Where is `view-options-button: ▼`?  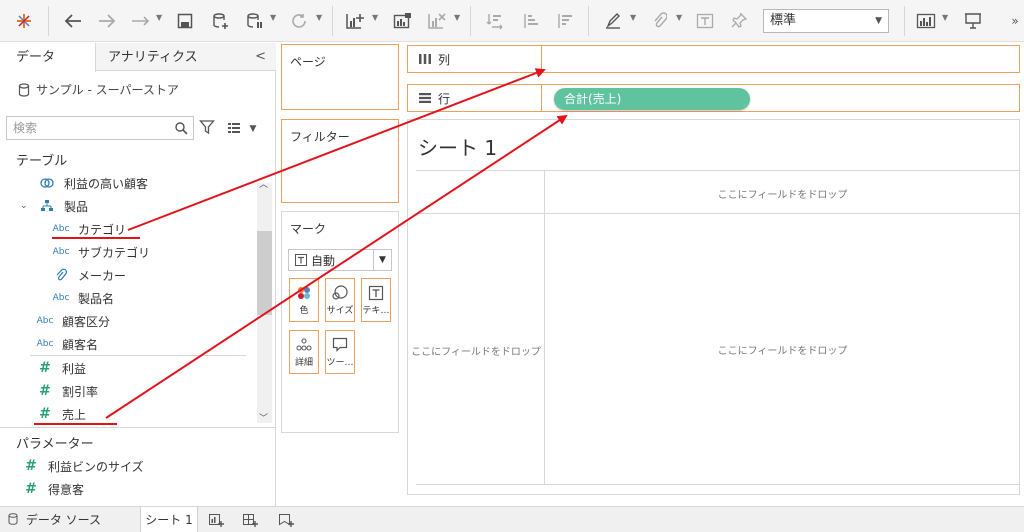 view-options-button: ▼ is located at coordinates (242, 127).